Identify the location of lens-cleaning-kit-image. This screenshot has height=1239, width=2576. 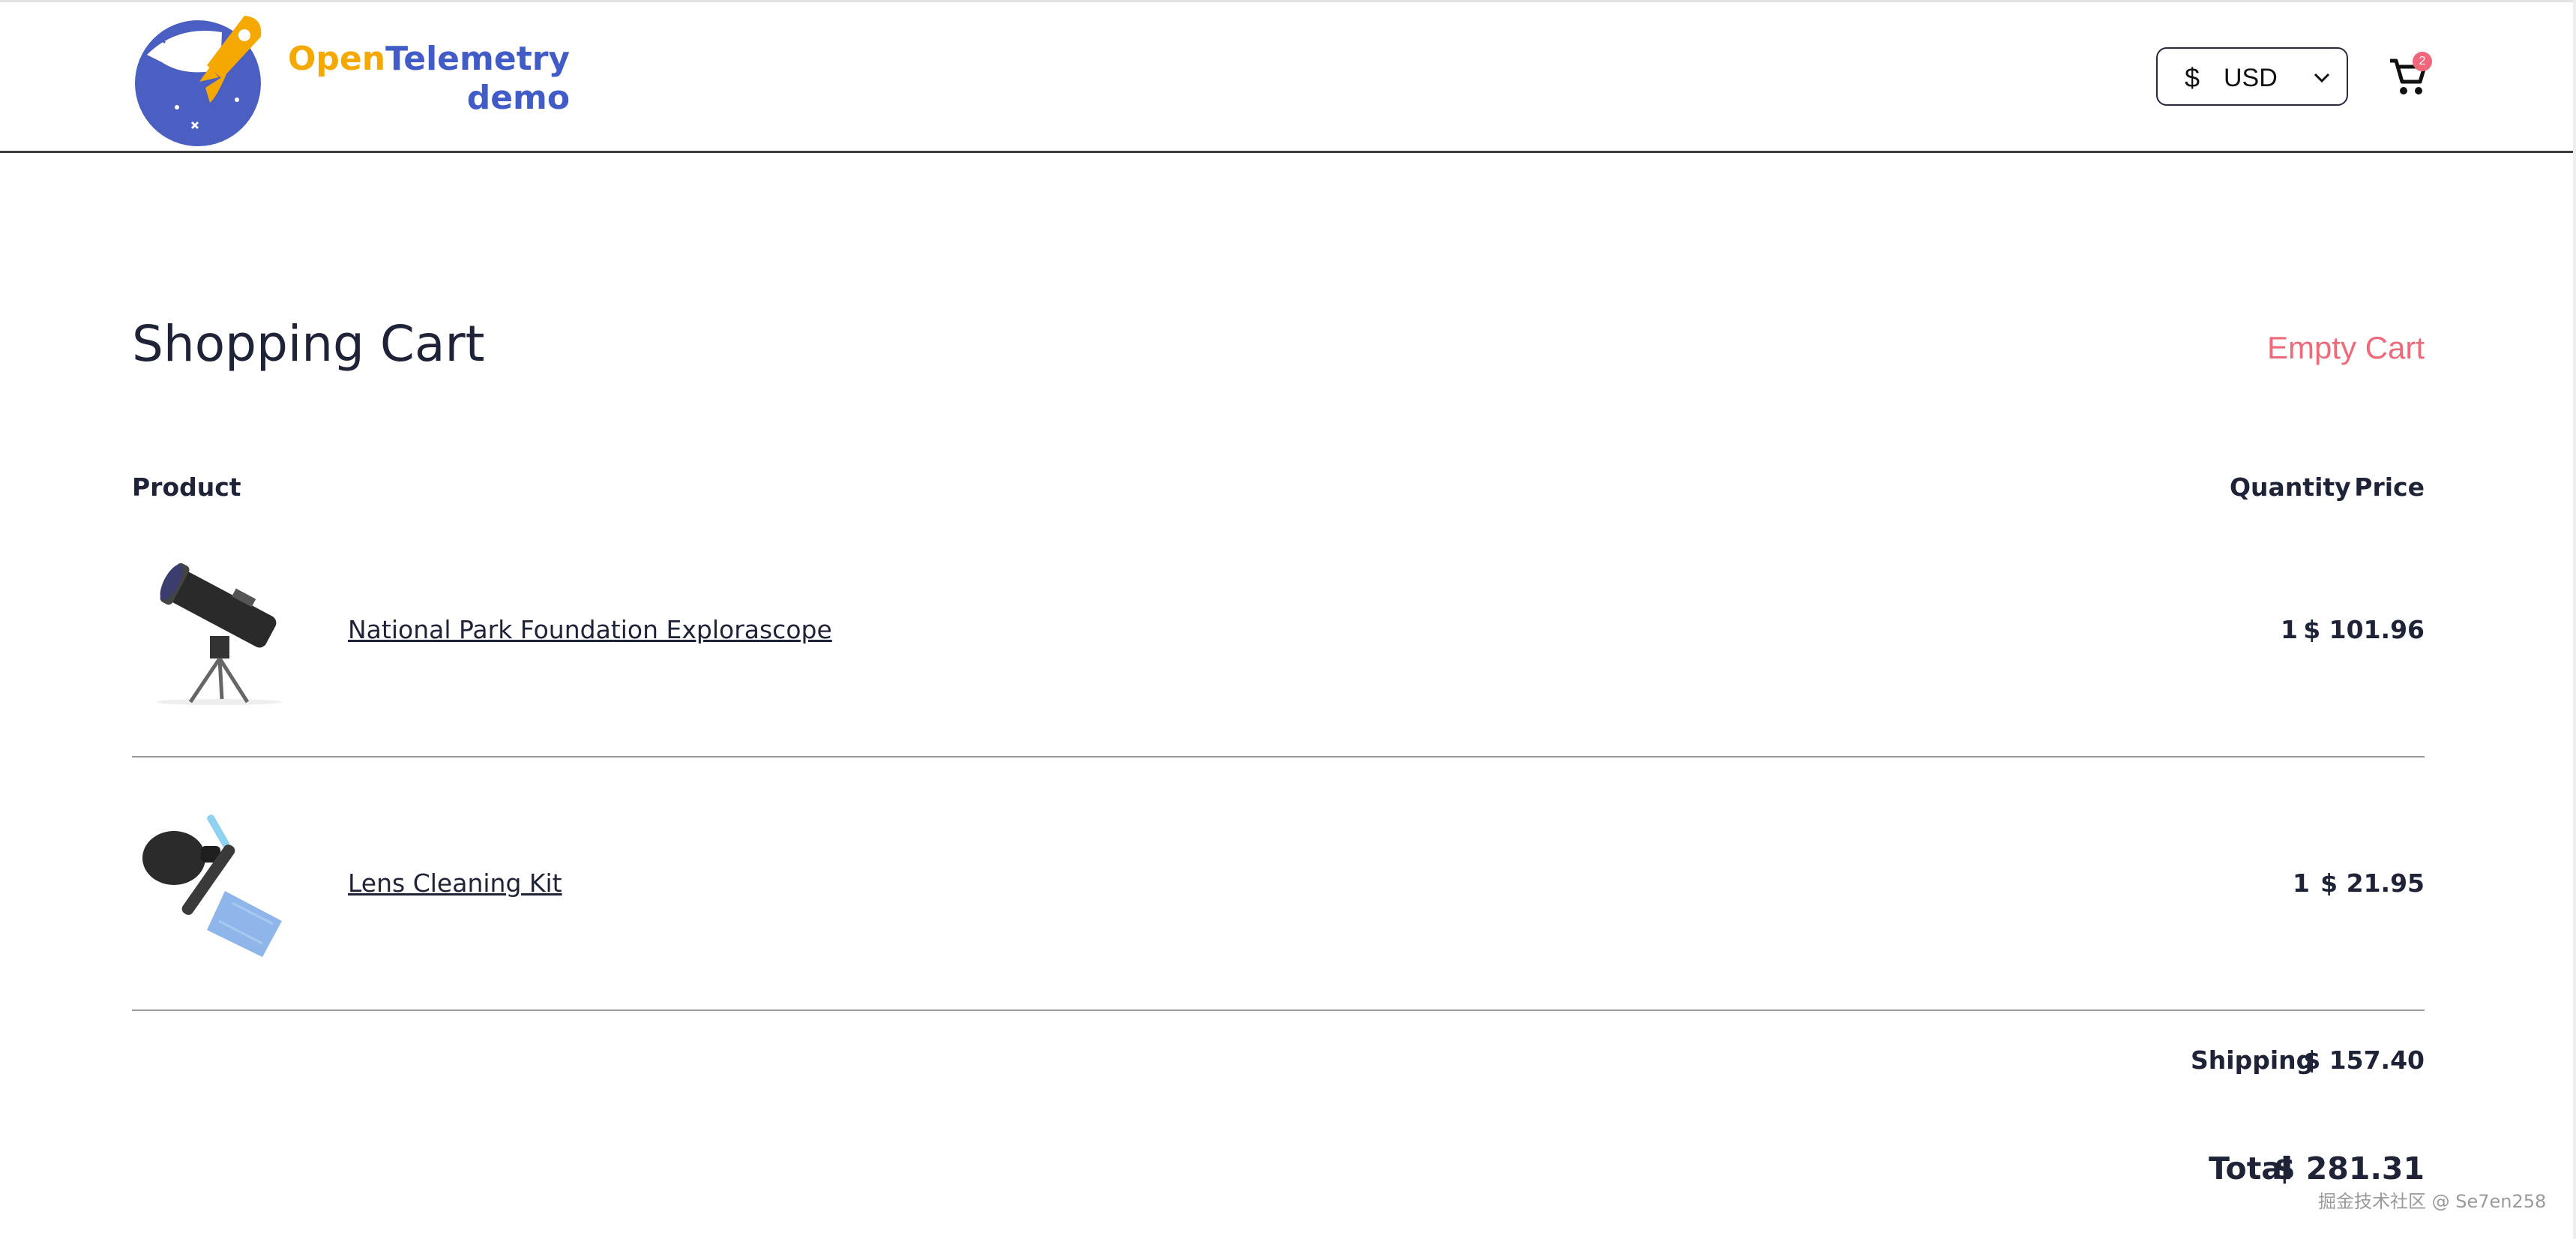
(212, 885).